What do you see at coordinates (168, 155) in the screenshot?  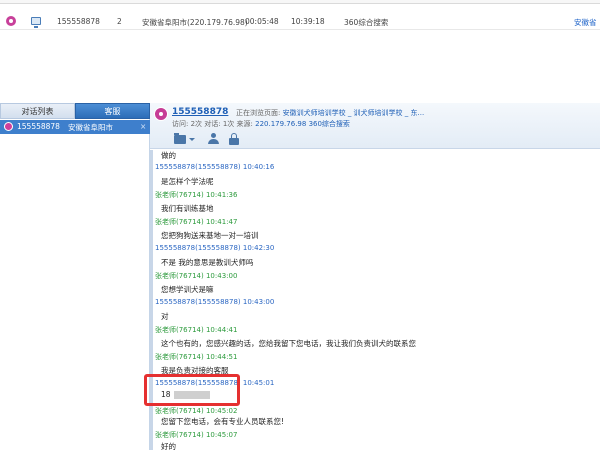 I see `message-text: 做的` at bounding box center [168, 155].